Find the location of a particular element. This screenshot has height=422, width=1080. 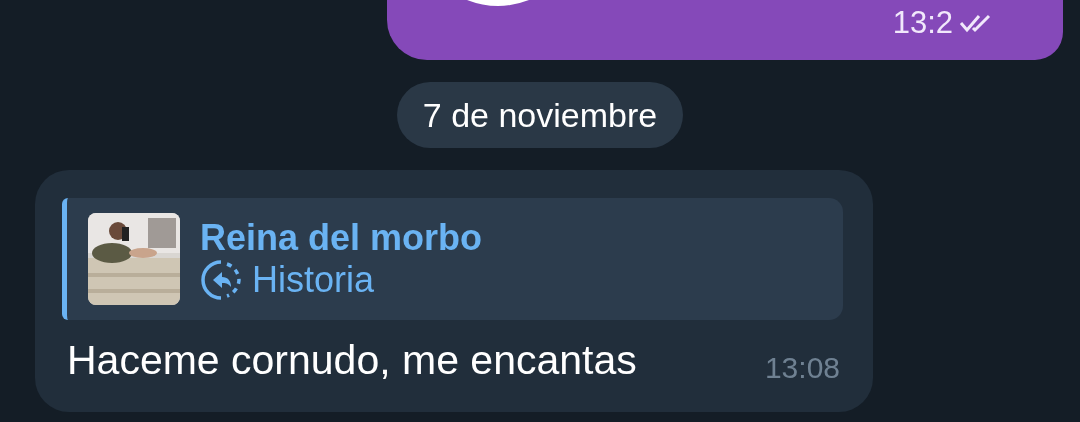

date-separator: 7 de noviembre is located at coordinates (540, 115).